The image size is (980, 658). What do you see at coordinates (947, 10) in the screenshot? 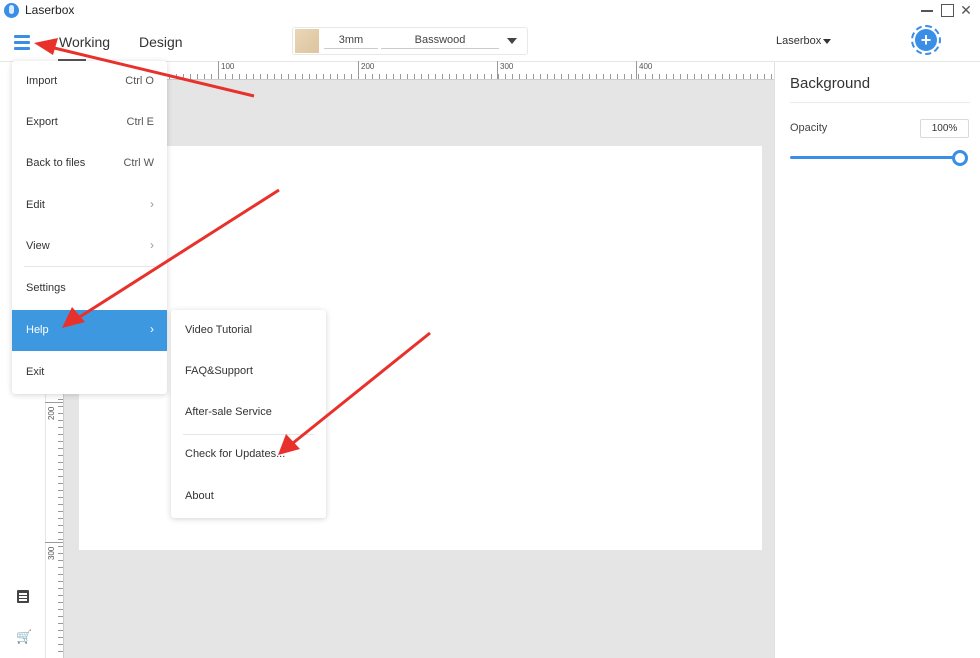
I see `maximize-icon` at bounding box center [947, 10].